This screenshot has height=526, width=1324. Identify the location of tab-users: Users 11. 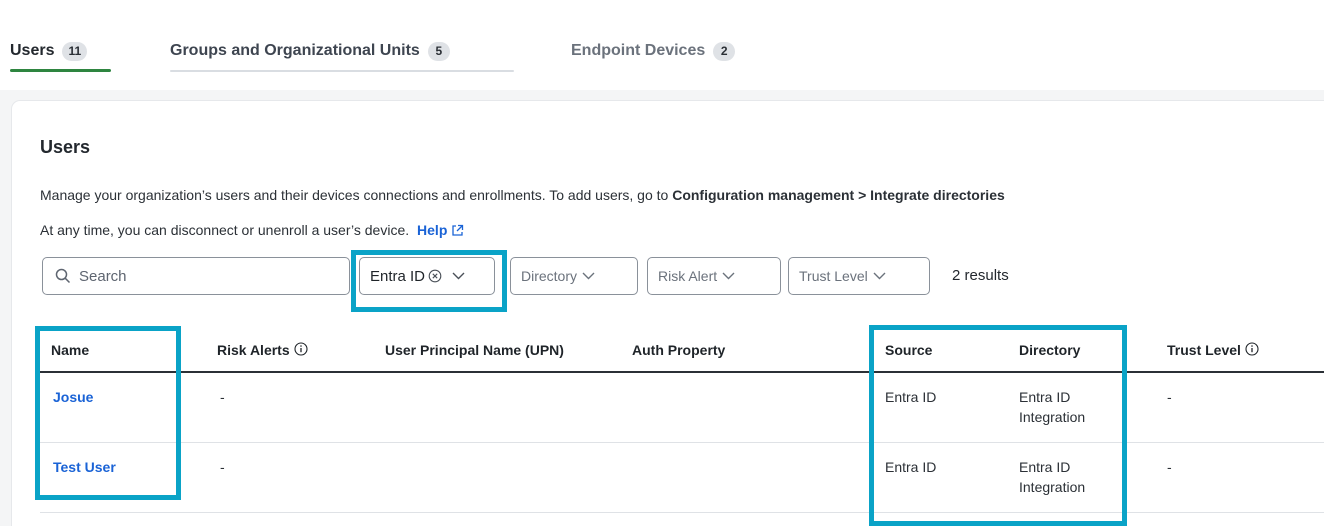
(49, 51).